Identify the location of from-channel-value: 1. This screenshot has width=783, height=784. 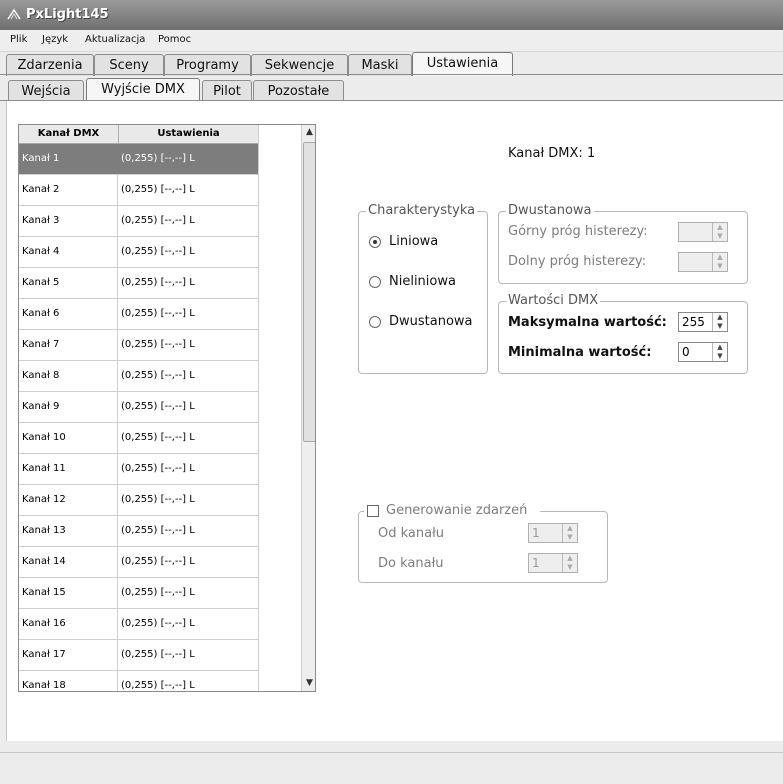
(536, 533).